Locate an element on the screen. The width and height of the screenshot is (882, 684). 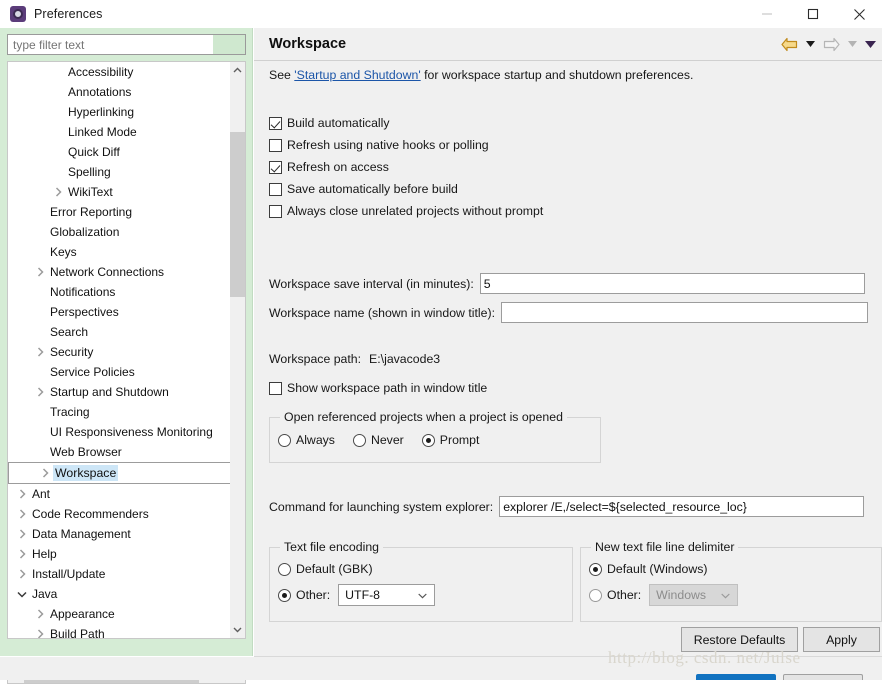
clear-filter-button is located at coordinates (229, 44).